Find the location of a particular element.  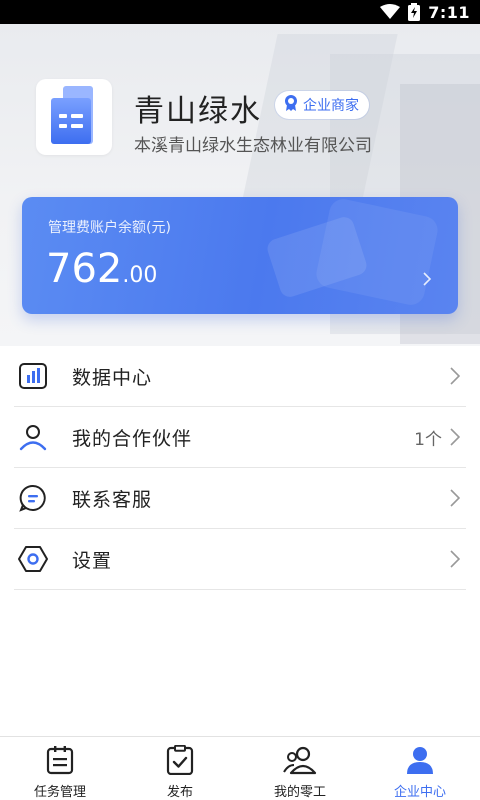

battery-charging-icon is located at coordinates (414, 12).